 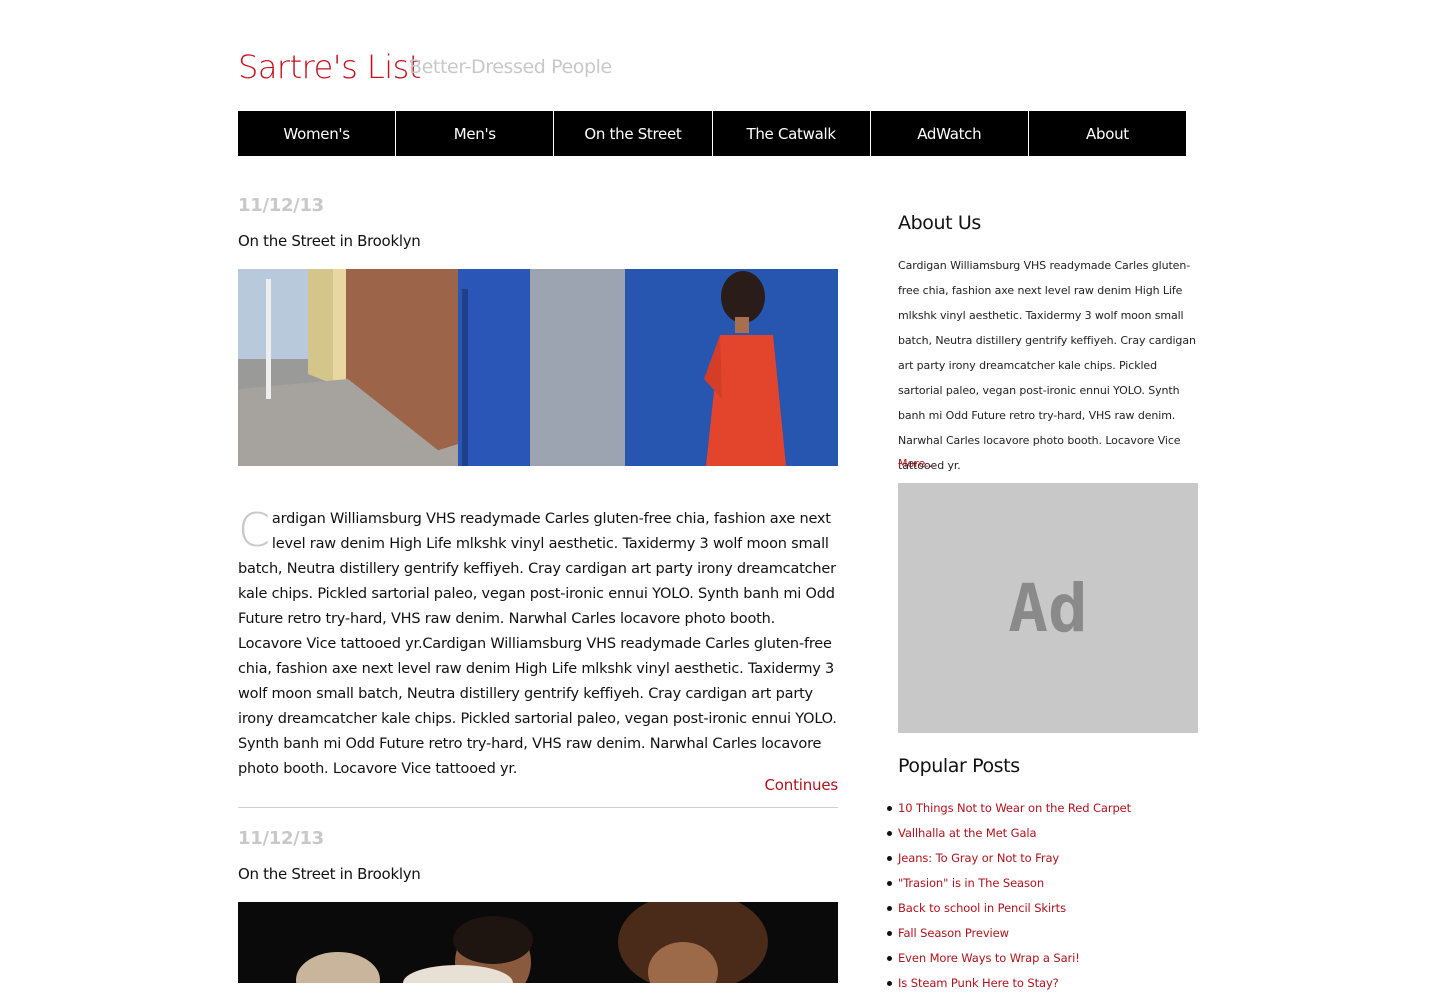 I want to click on popular-post-link: "Trasion" is in The Season, so click(x=1028, y=883).